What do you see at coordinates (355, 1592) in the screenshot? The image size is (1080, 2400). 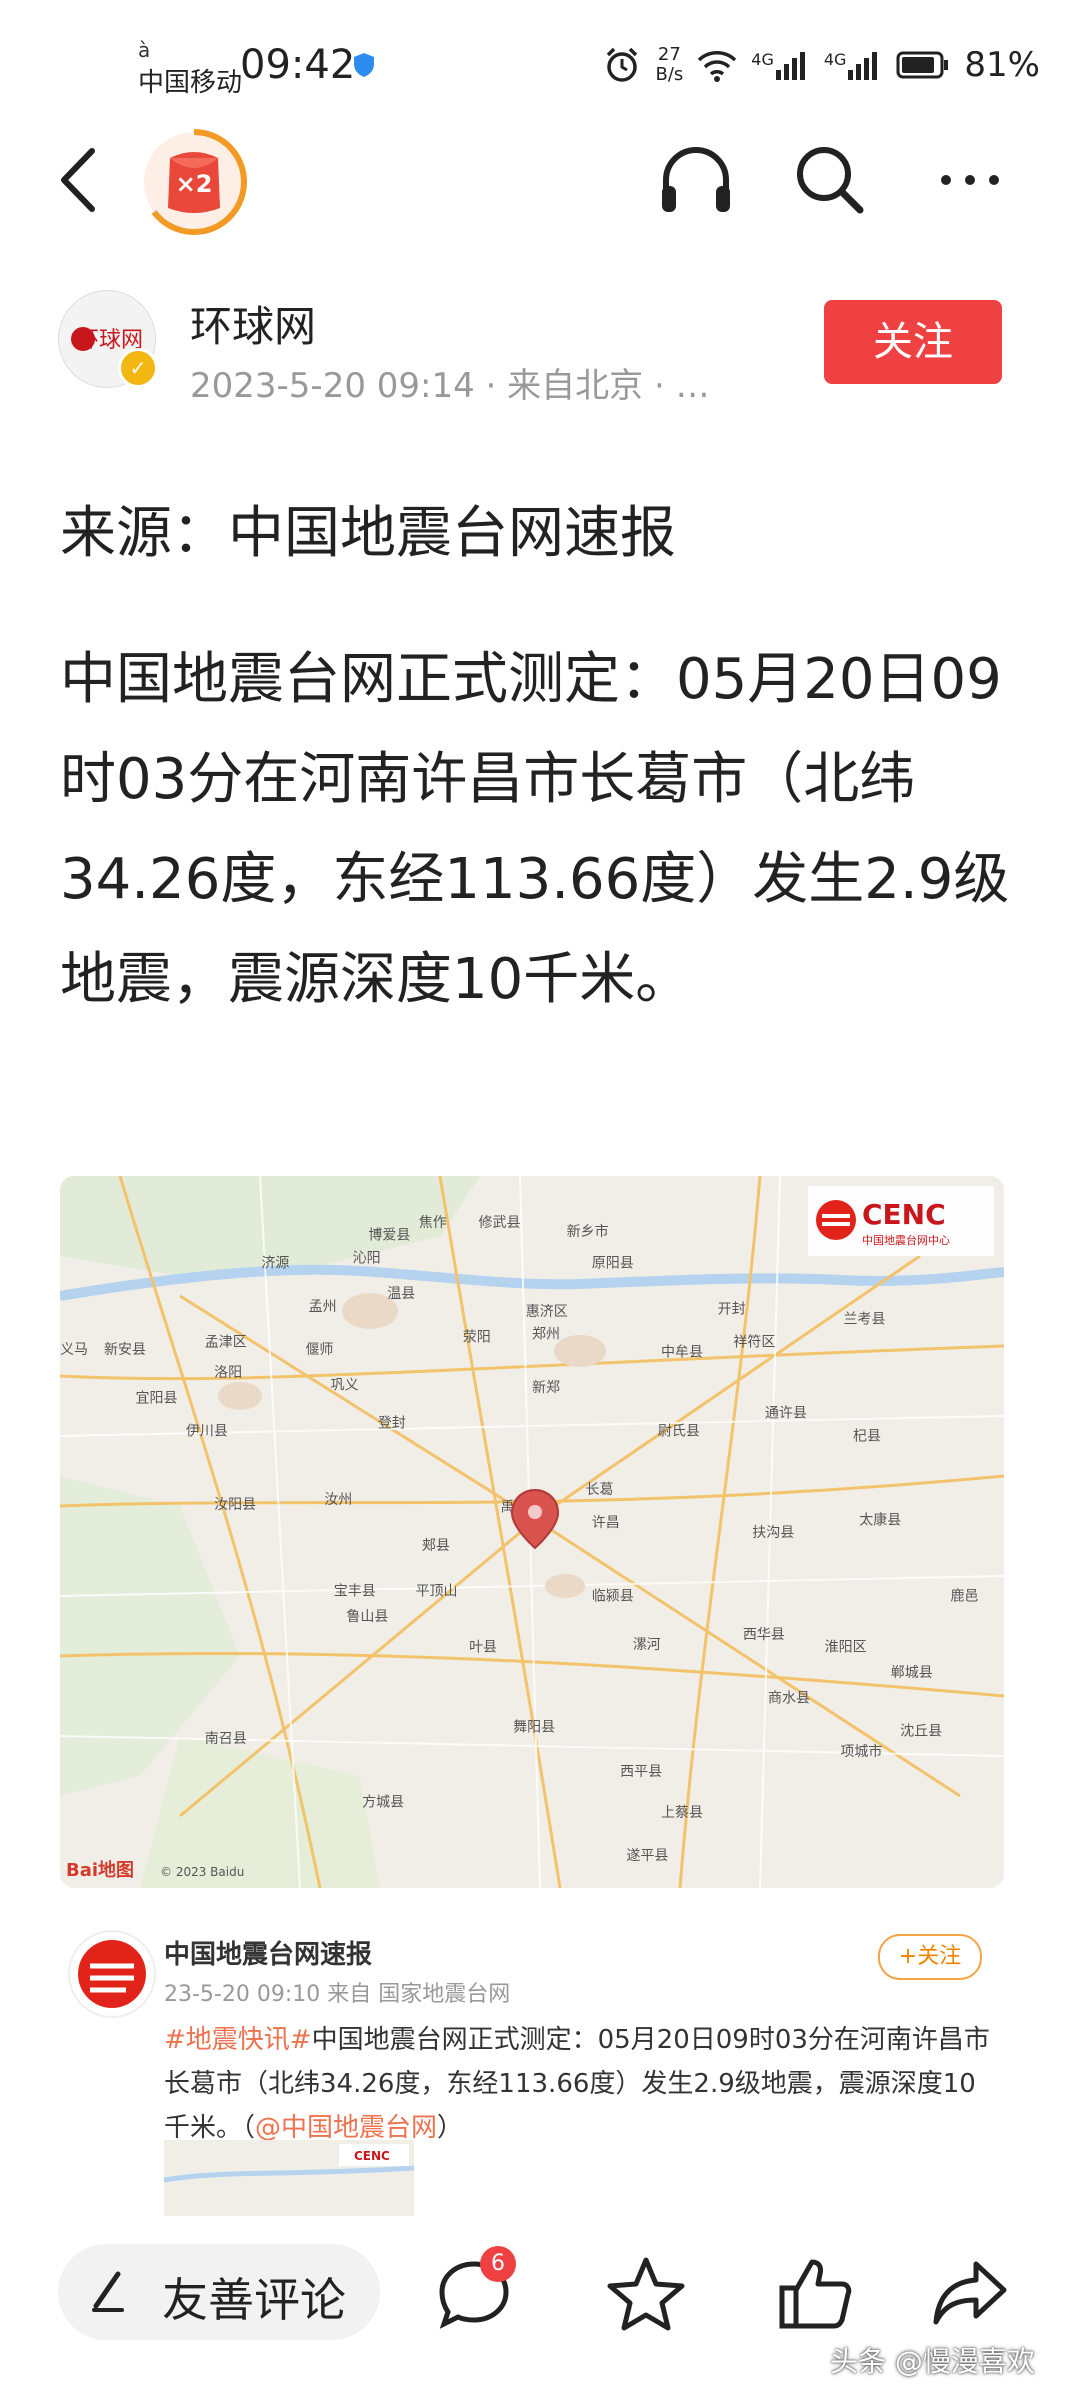 I see `map-place-label: 宝丰县` at bounding box center [355, 1592].